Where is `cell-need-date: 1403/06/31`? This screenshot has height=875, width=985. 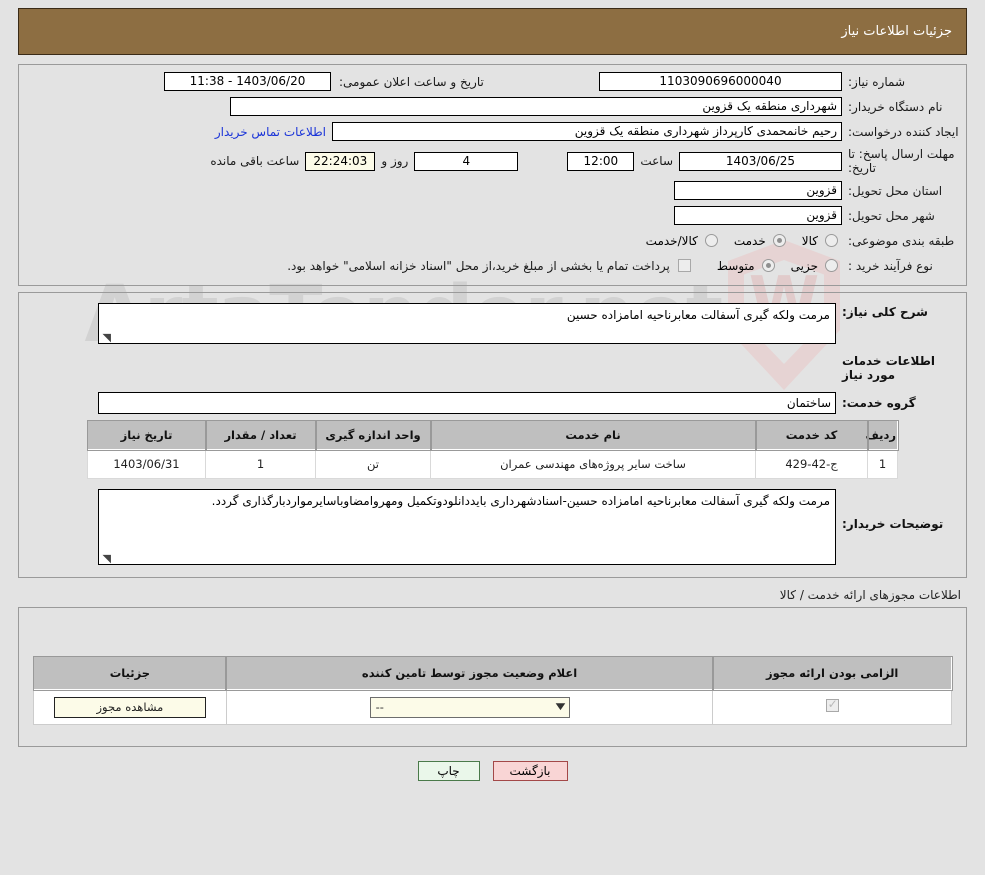 cell-need-date: 1403/06/31 is located at coordinates (146, 464).